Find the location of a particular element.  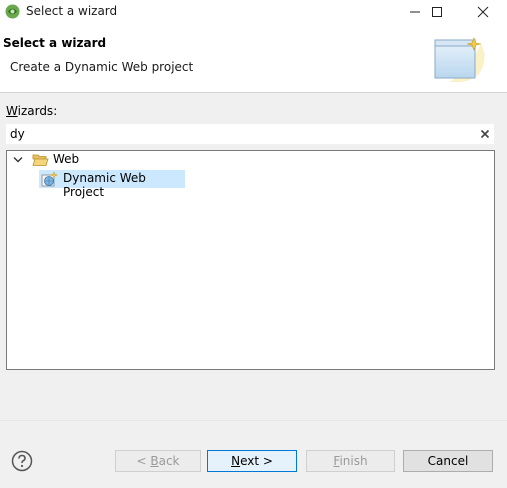

wizards-label-text: izards: is located at coordinates (37, 111).